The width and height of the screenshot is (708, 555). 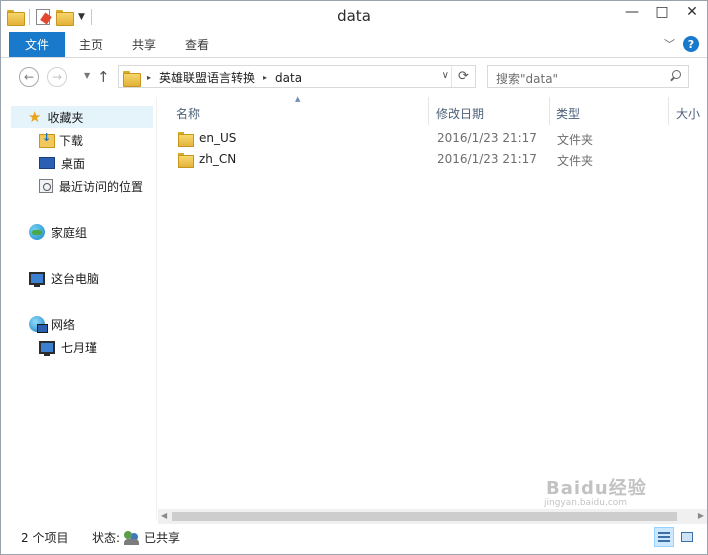 I want to click on nav-item-desktop: 桌面, so click(x=62, y=163).